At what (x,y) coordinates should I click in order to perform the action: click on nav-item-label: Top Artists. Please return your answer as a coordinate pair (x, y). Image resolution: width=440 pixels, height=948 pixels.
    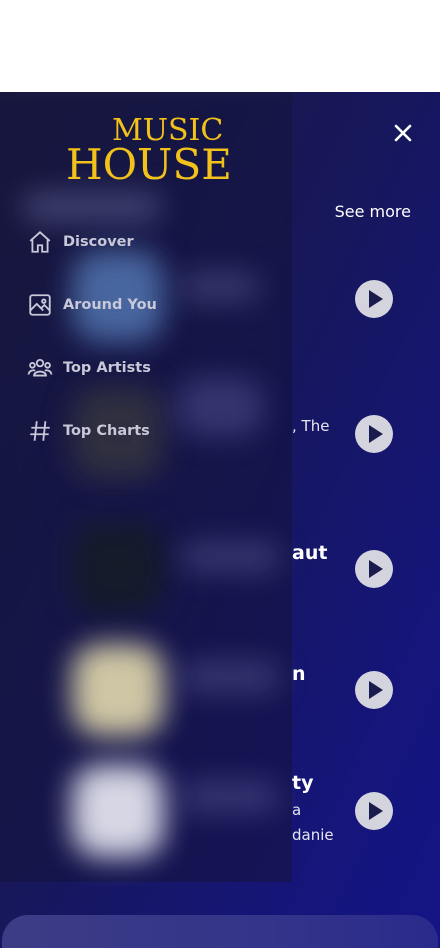
    Looking at the image, I should click on (107, 368).